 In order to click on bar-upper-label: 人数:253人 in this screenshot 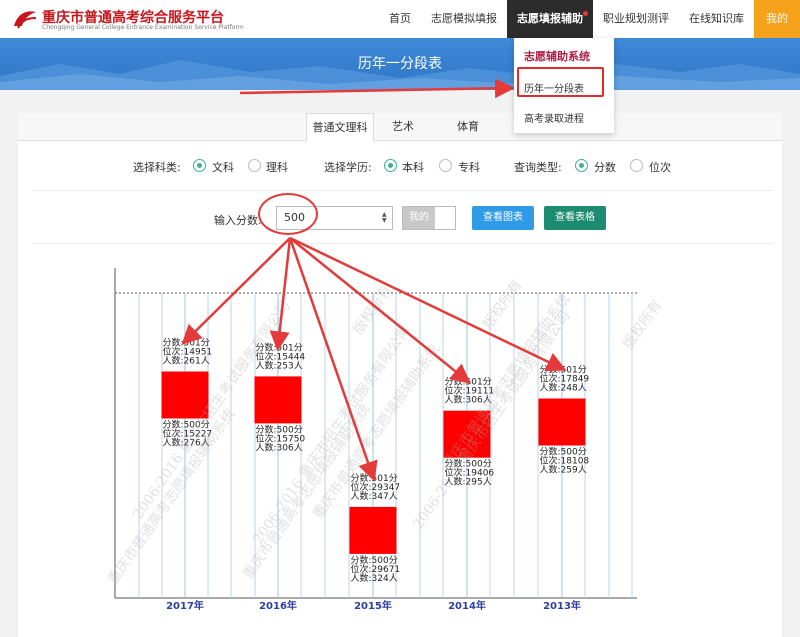, I will do `click(279, 365)`.